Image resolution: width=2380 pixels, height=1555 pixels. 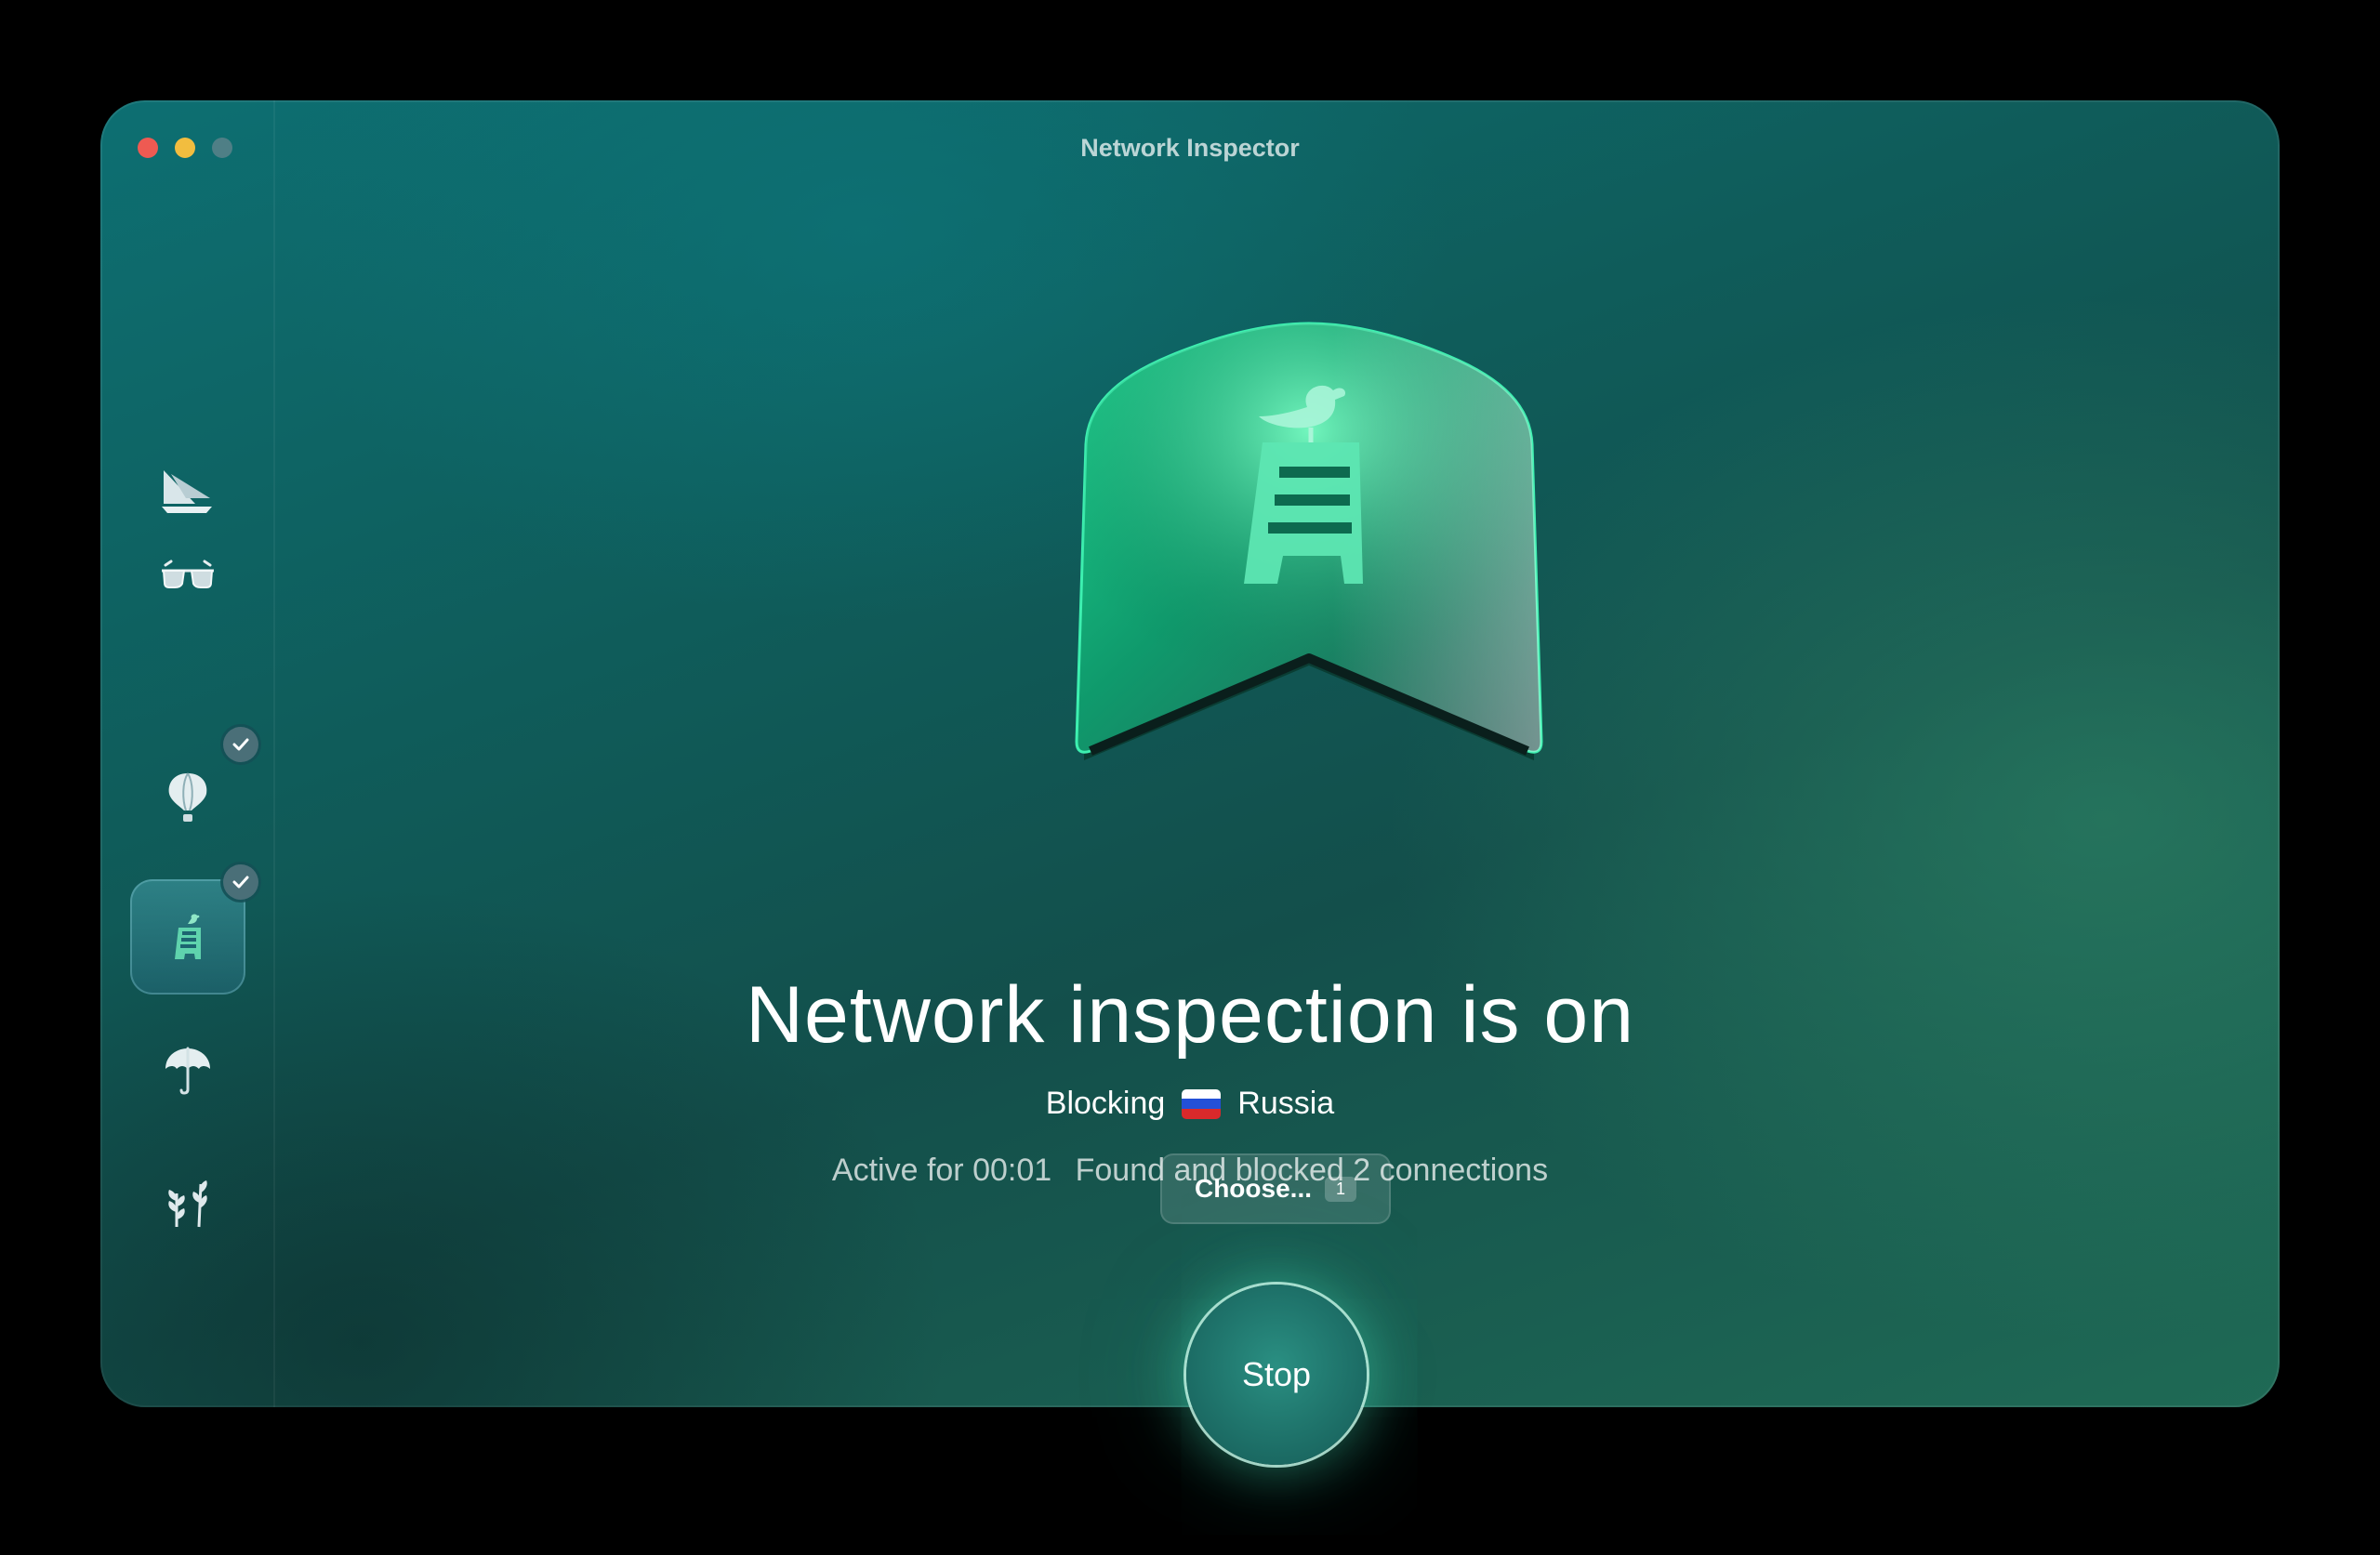 I want to click on network-inspector-shield-illustration, so click(x=1309, y=541).